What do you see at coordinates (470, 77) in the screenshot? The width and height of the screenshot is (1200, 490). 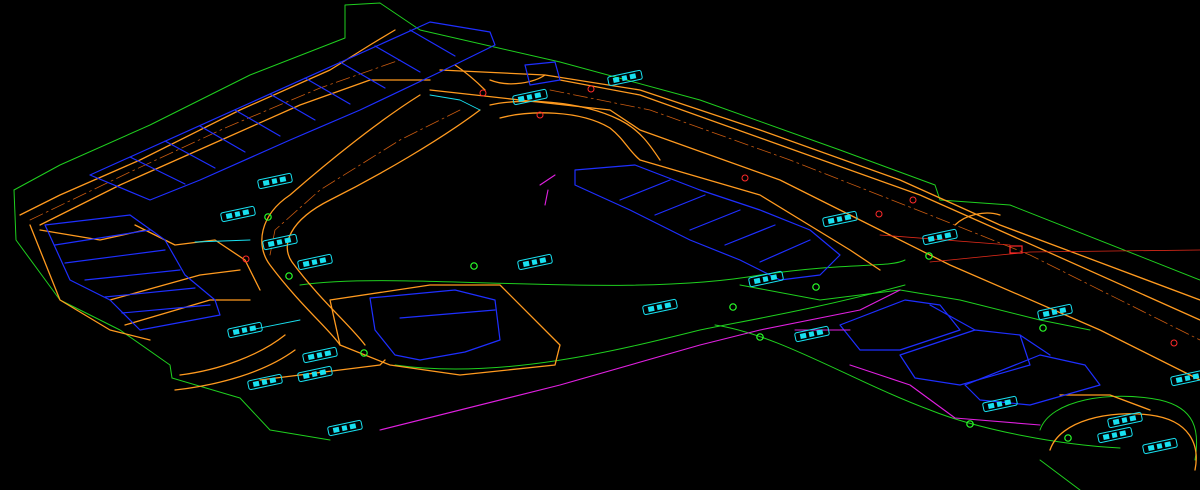 I see `nw-ramp` at bounding box center [470, 77].